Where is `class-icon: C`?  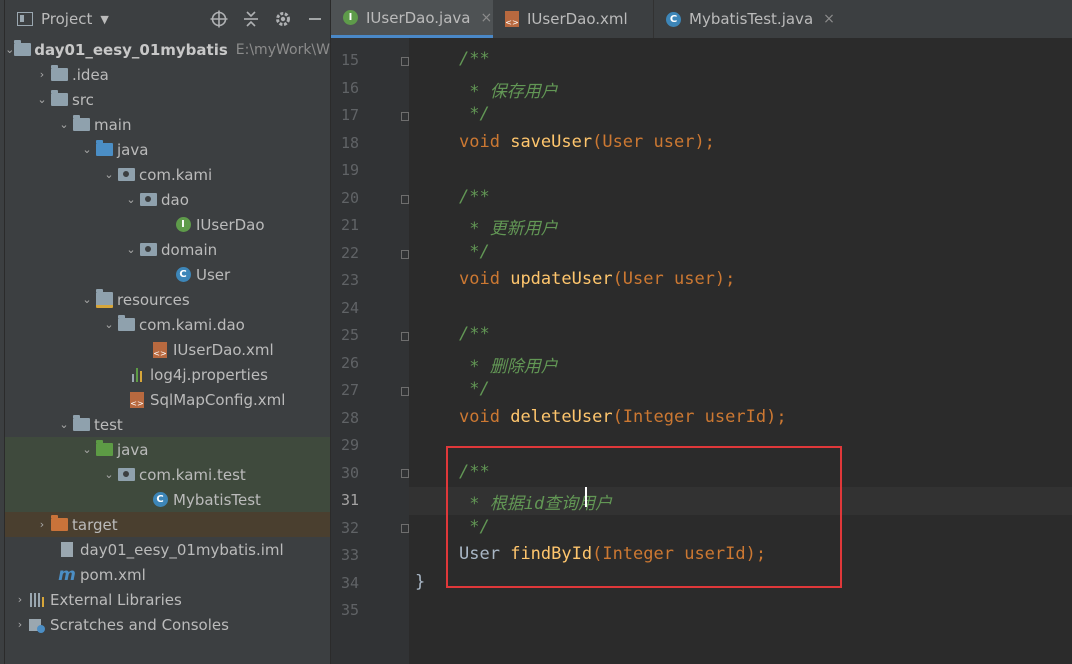
class-icon: C is located at coordinates (183, 275).